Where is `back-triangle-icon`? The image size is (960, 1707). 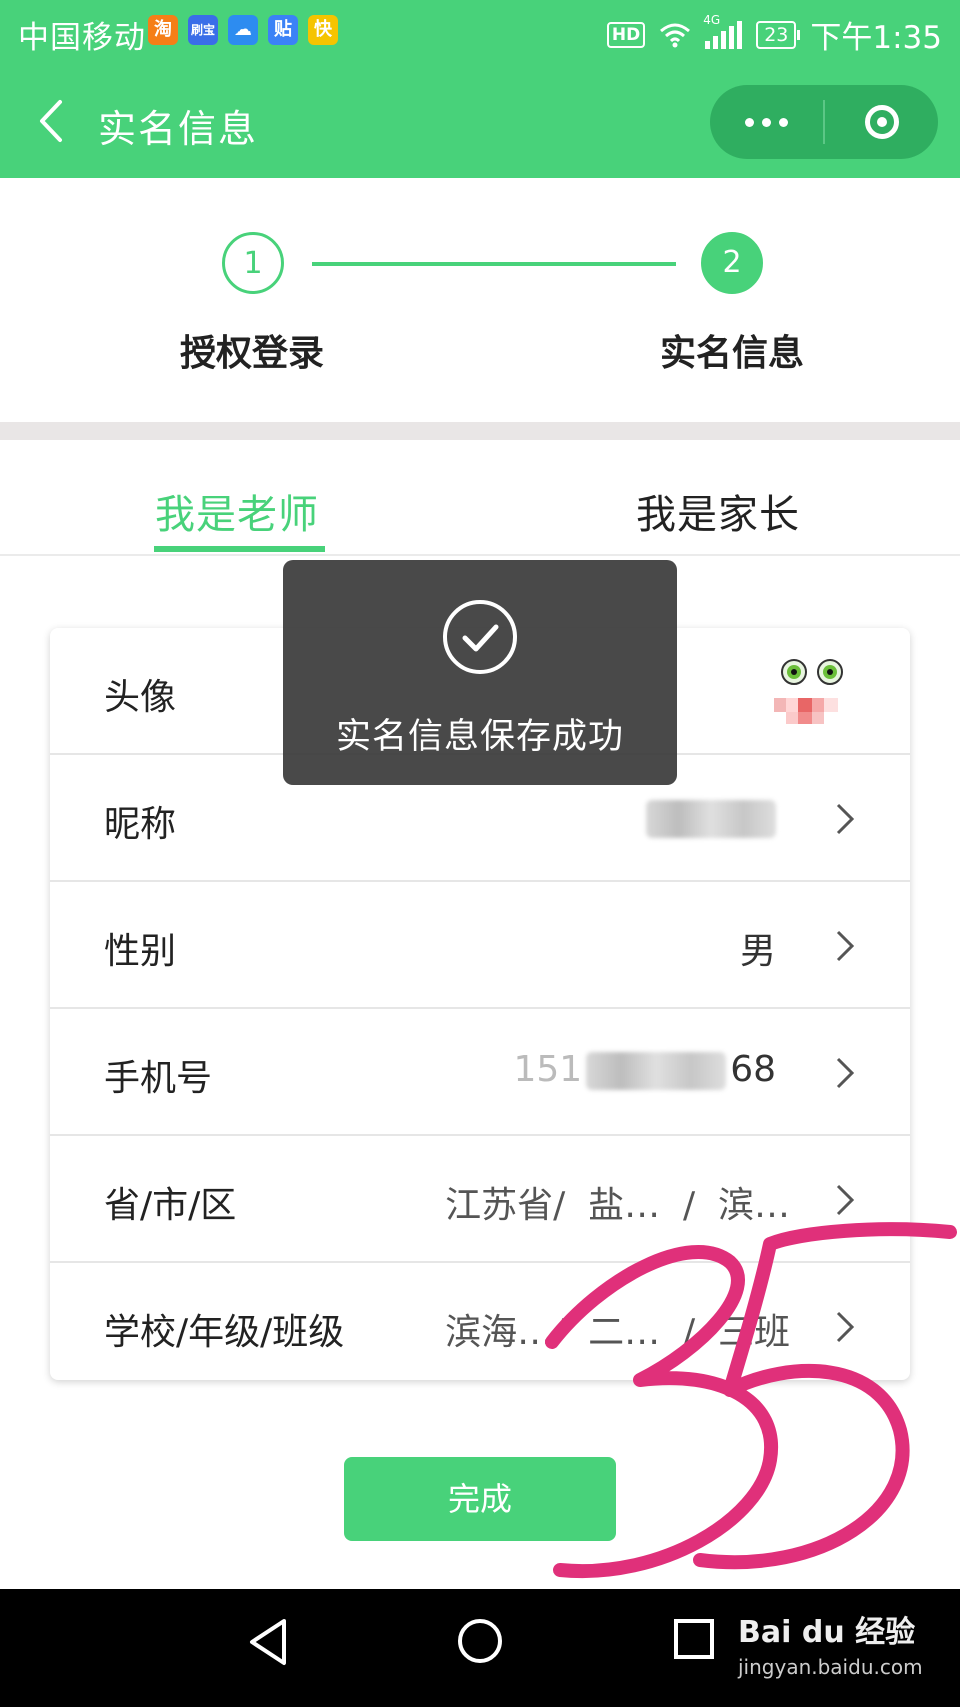 back-triangle-icon is located at coordinates (268, 1642).